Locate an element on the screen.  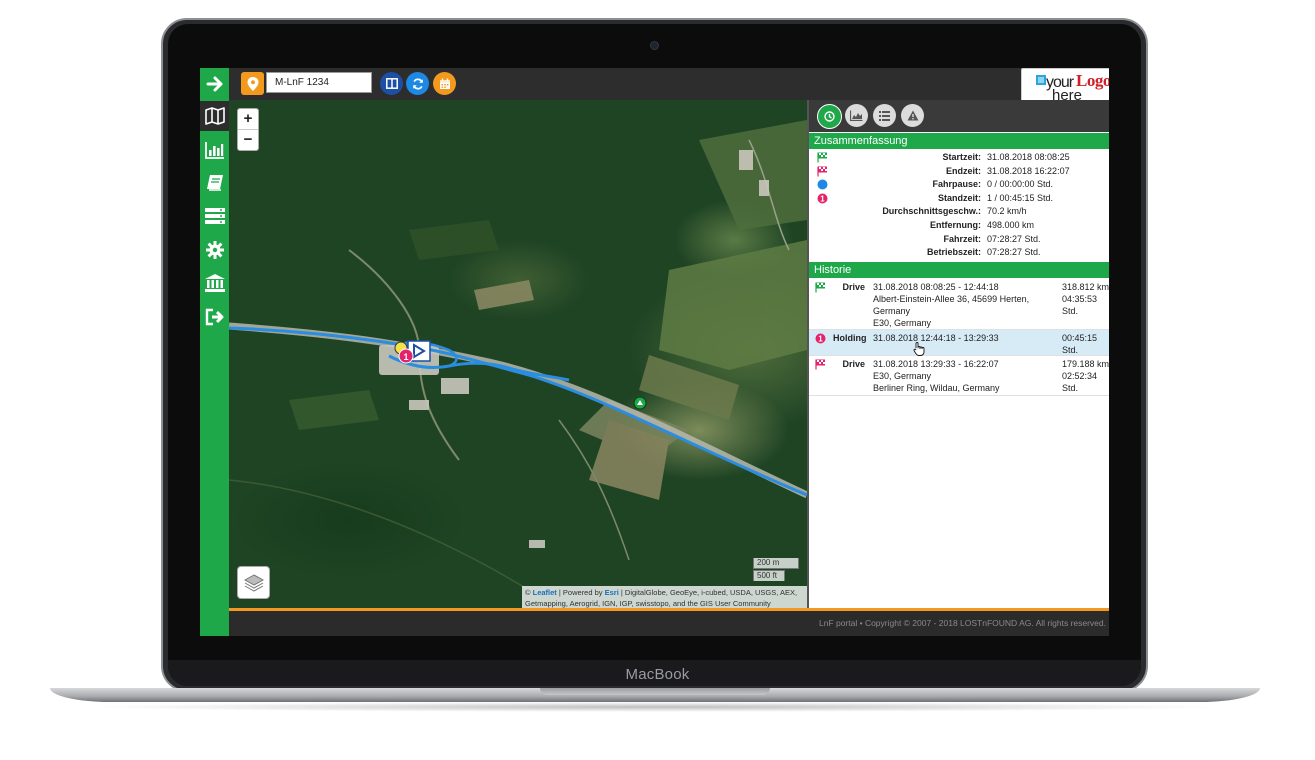
sidebar-toggle-button is located at coordinates (214, 83).